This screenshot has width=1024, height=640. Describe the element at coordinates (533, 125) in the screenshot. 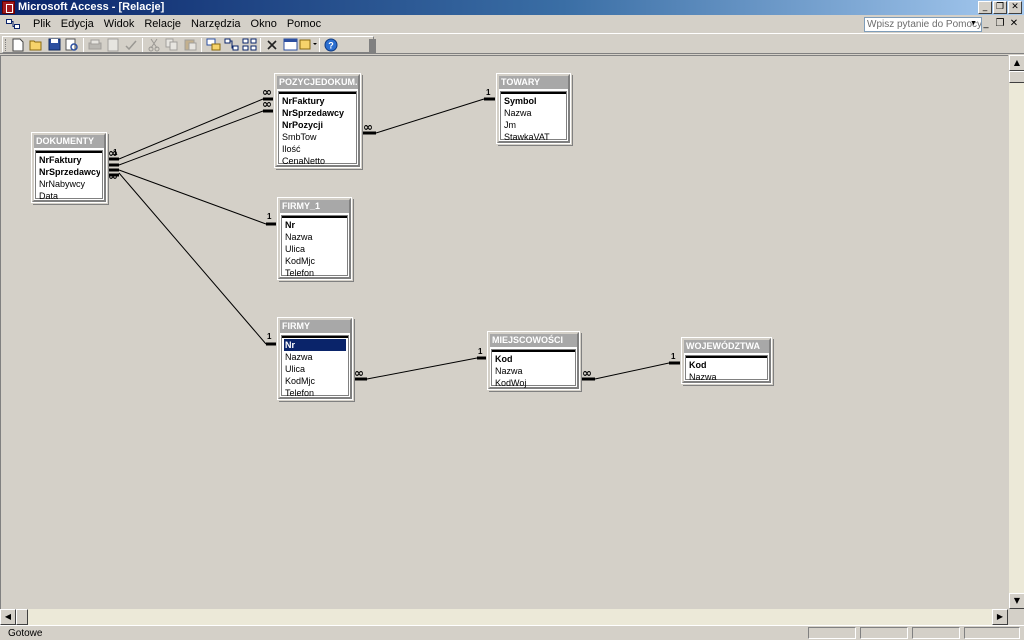

I see `field-jm: Jm` at that location.